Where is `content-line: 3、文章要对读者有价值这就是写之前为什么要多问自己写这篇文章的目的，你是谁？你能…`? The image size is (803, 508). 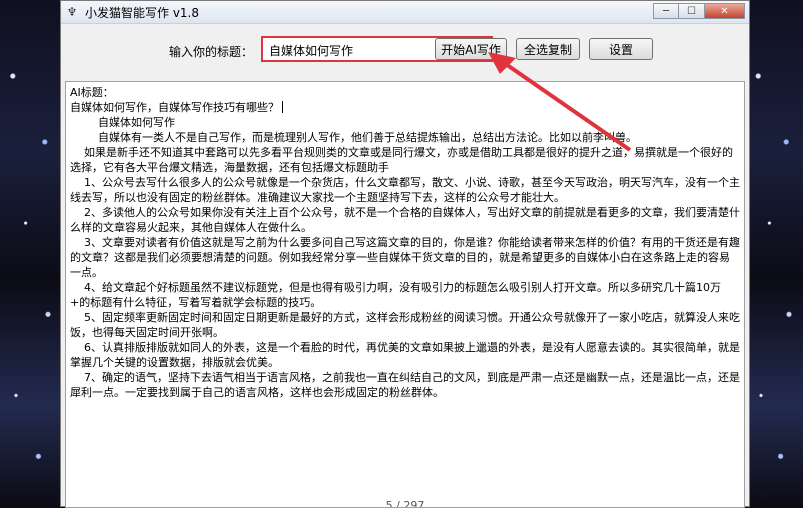
content-line: 3、文章要对读者有价值这就是写之前为什么要多问自己写这篇文章的目的，你是谁？你能… is located at coordinates (405, 257).